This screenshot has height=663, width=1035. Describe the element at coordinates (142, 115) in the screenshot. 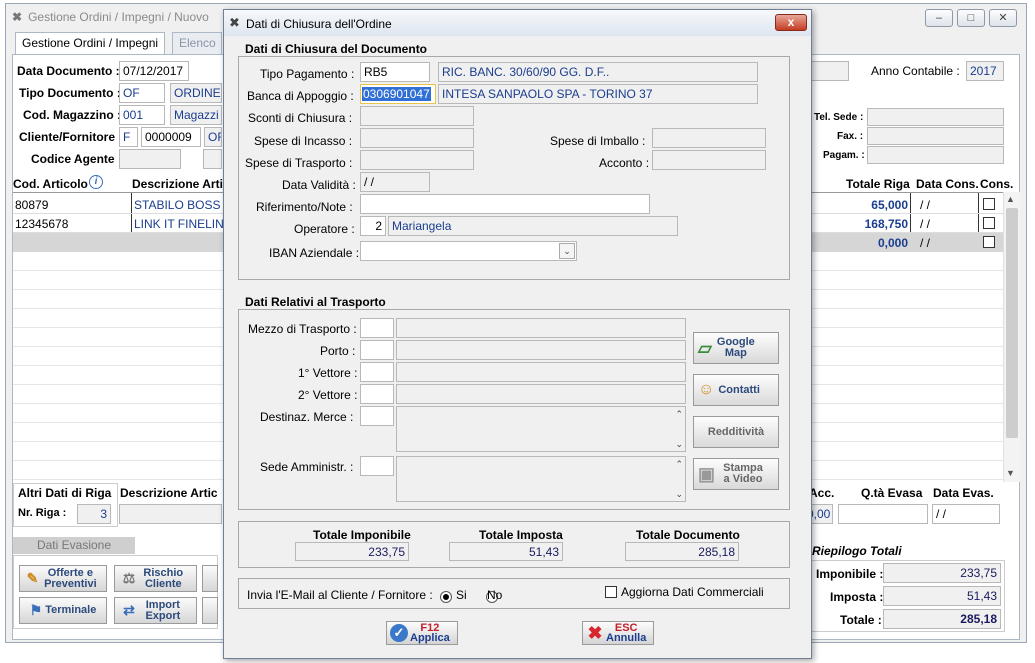

I see `cod-magazzino-code: 001` at that location.